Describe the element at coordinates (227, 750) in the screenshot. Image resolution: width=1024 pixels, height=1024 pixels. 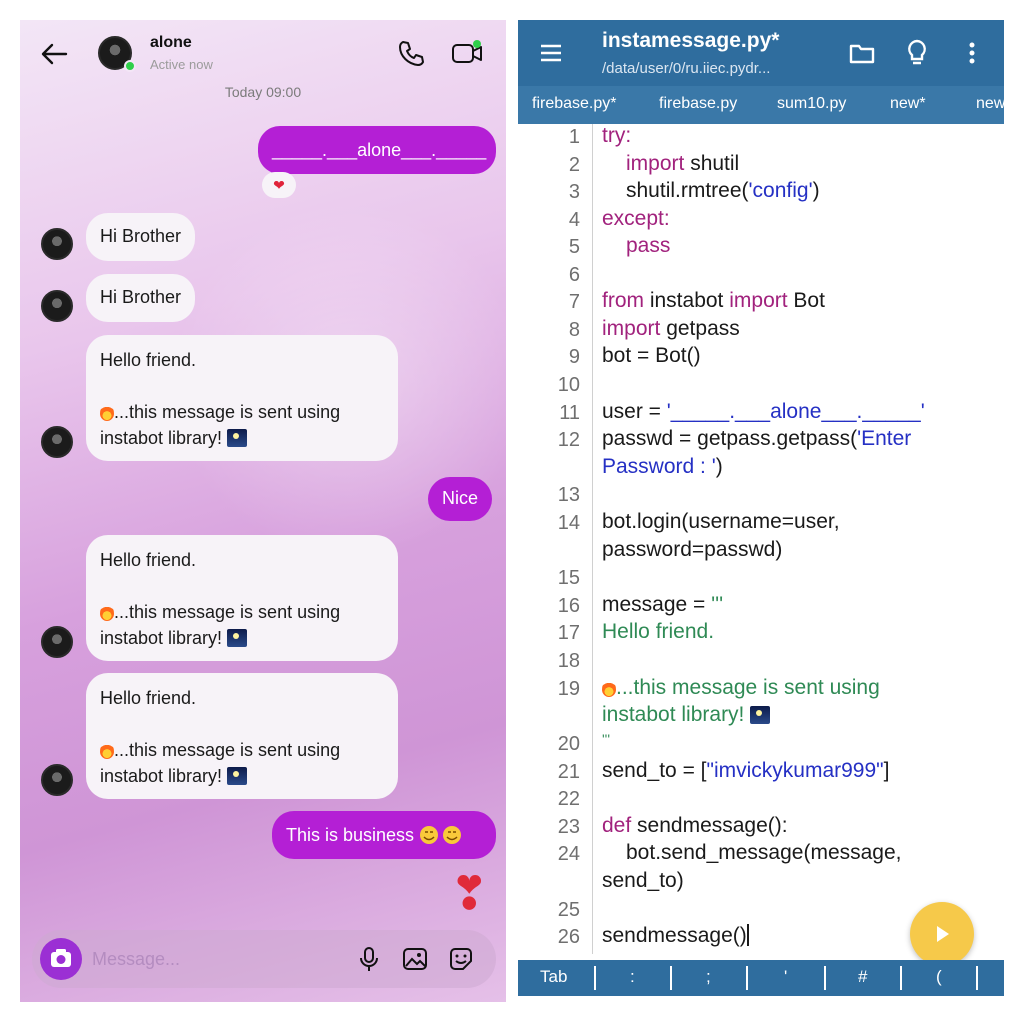
I see `message-text: ...this message is sent using` at that location.